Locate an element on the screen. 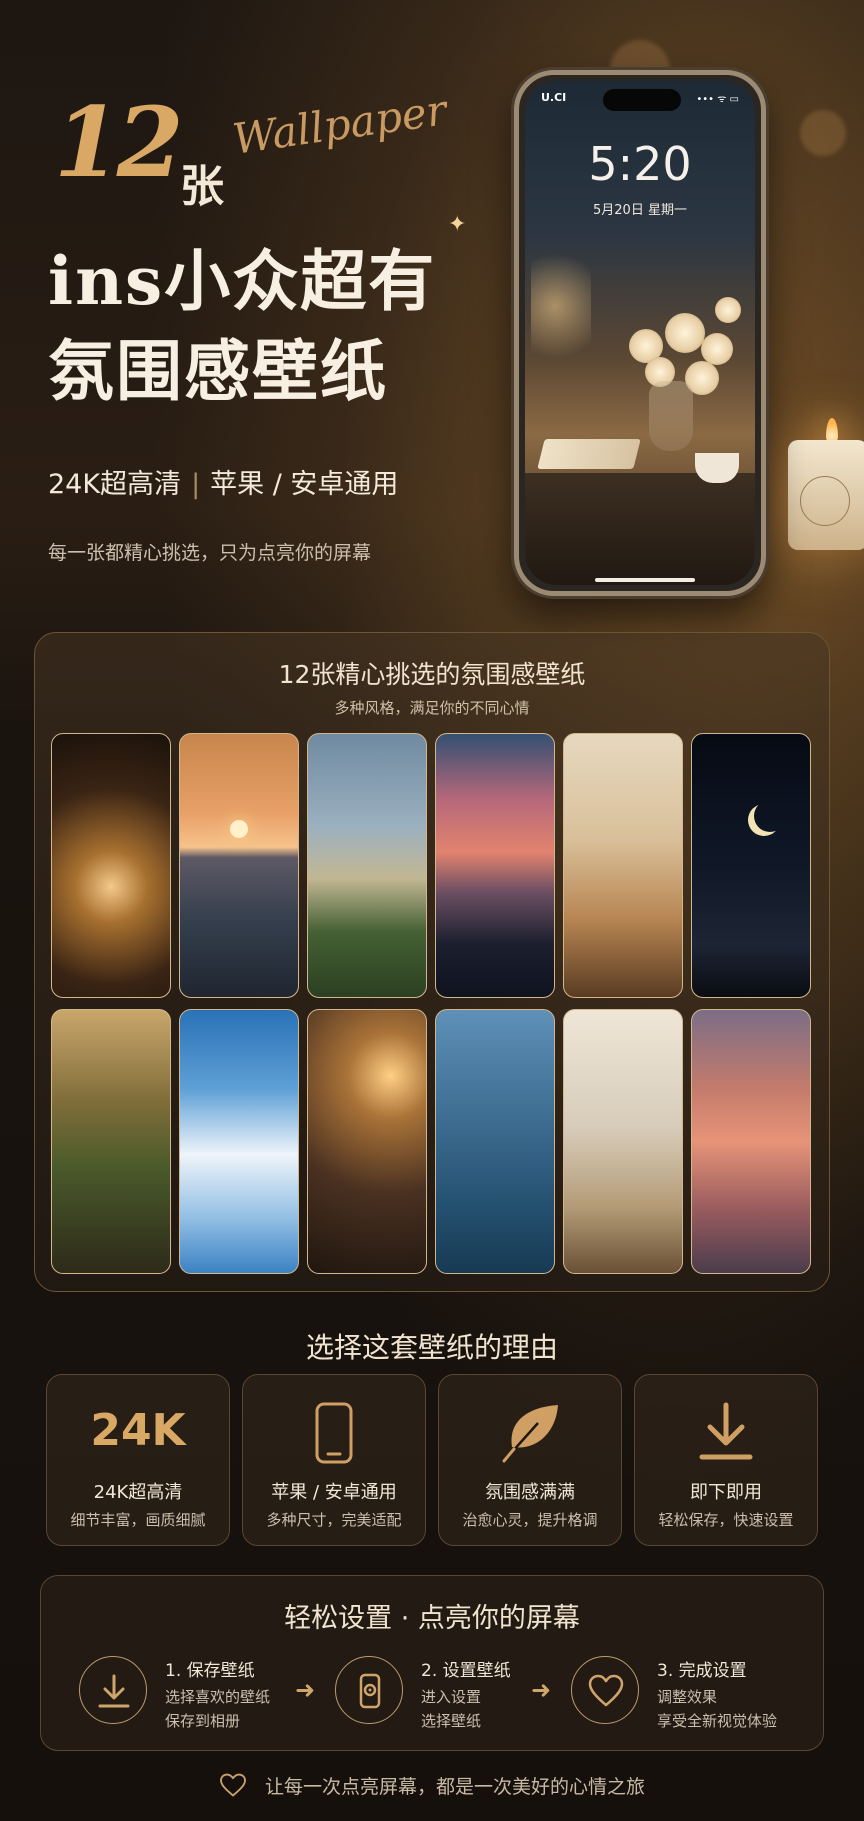 This screenshot has width=864, height=1821. steps-title: 轻松设置 · 点亮你的屏幕 is located at coordinates (432, 1618).